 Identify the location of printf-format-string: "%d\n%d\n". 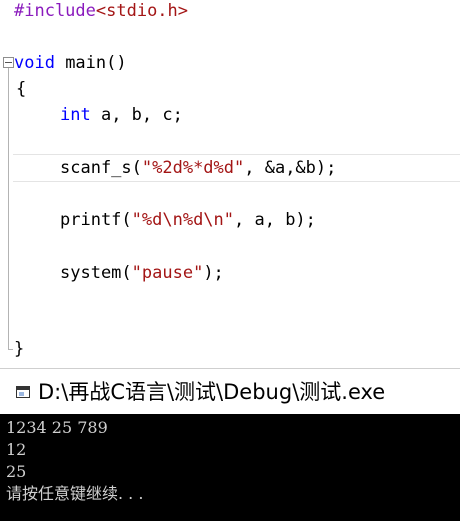
(183, 220).